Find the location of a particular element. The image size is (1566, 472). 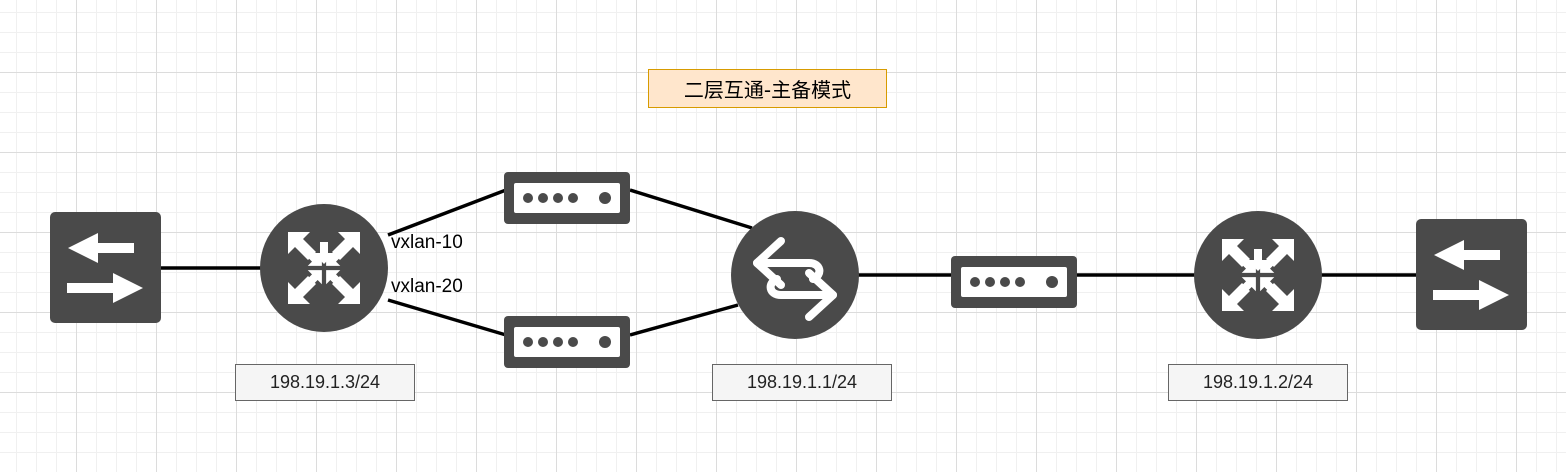

link-modem-bottom-switch-center is located at coordinates (684, 320).